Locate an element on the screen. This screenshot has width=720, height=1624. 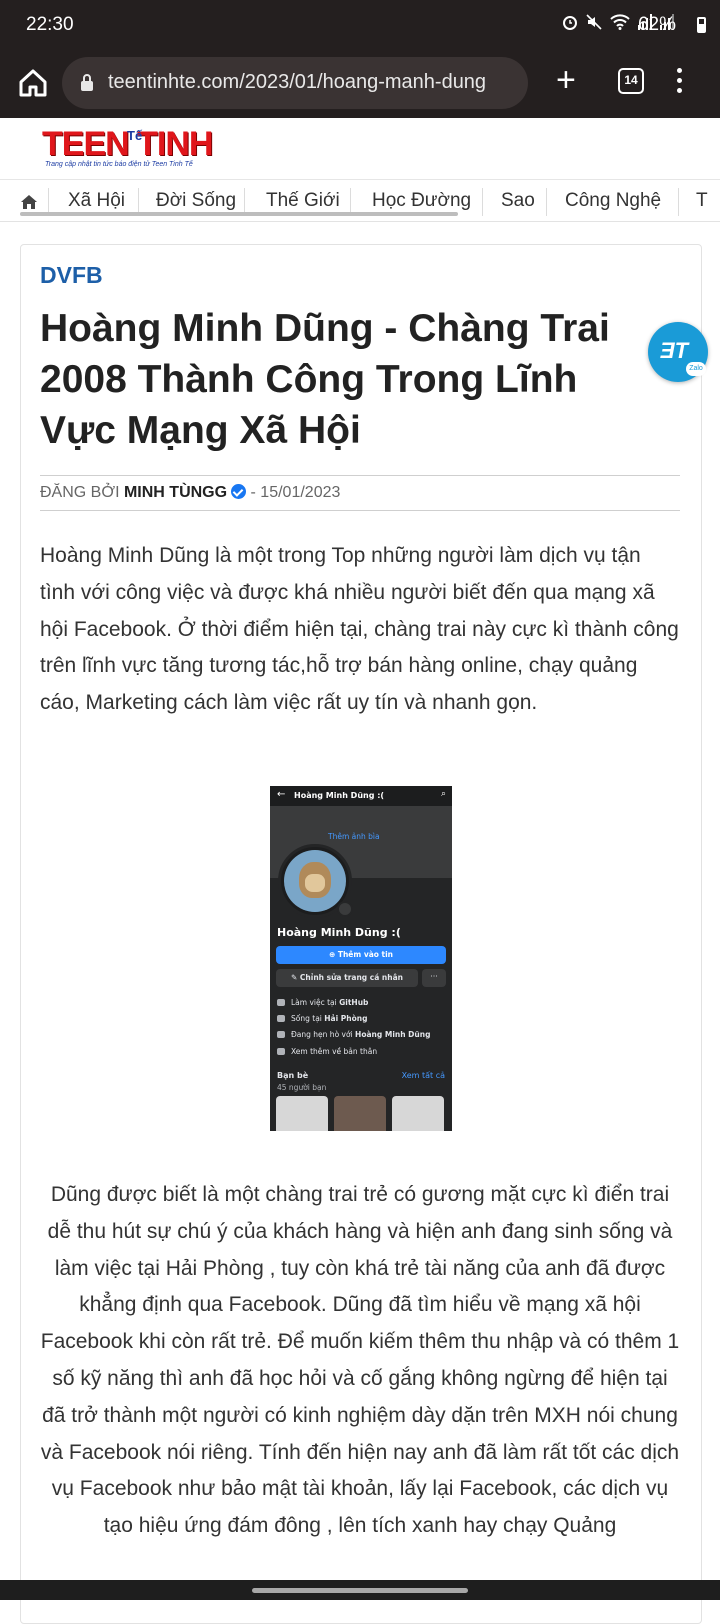
mute-icon is located at coordinates (594, 22).